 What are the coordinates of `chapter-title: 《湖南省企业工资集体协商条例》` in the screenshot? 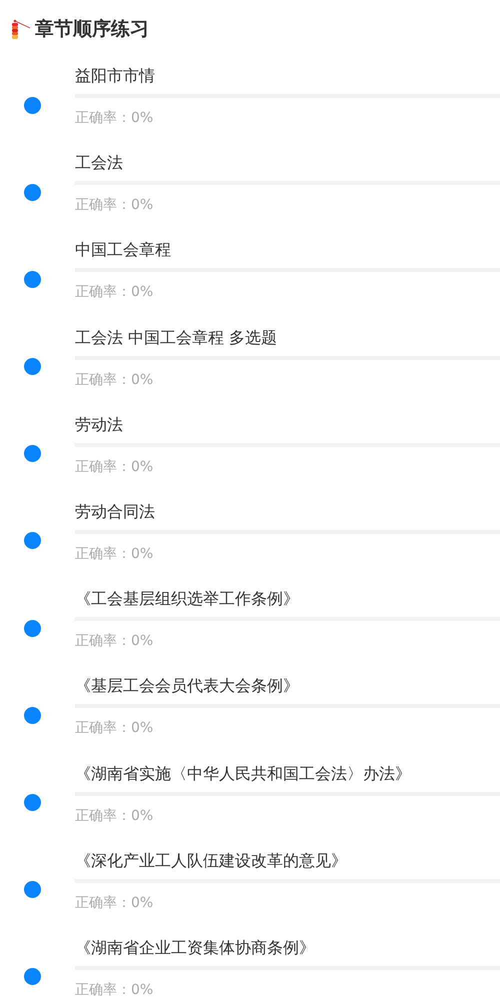 It's located at (287, 948).